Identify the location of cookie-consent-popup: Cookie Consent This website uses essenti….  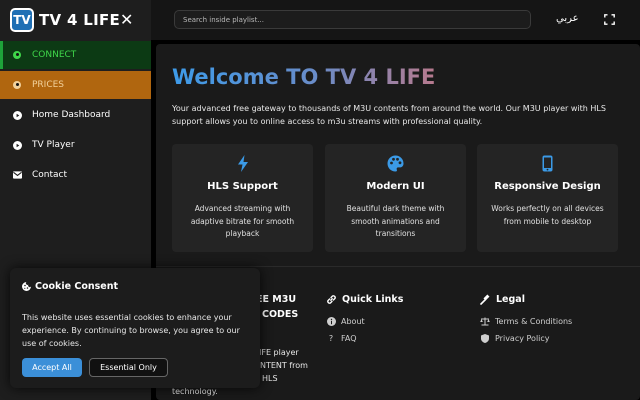
(135, 328).